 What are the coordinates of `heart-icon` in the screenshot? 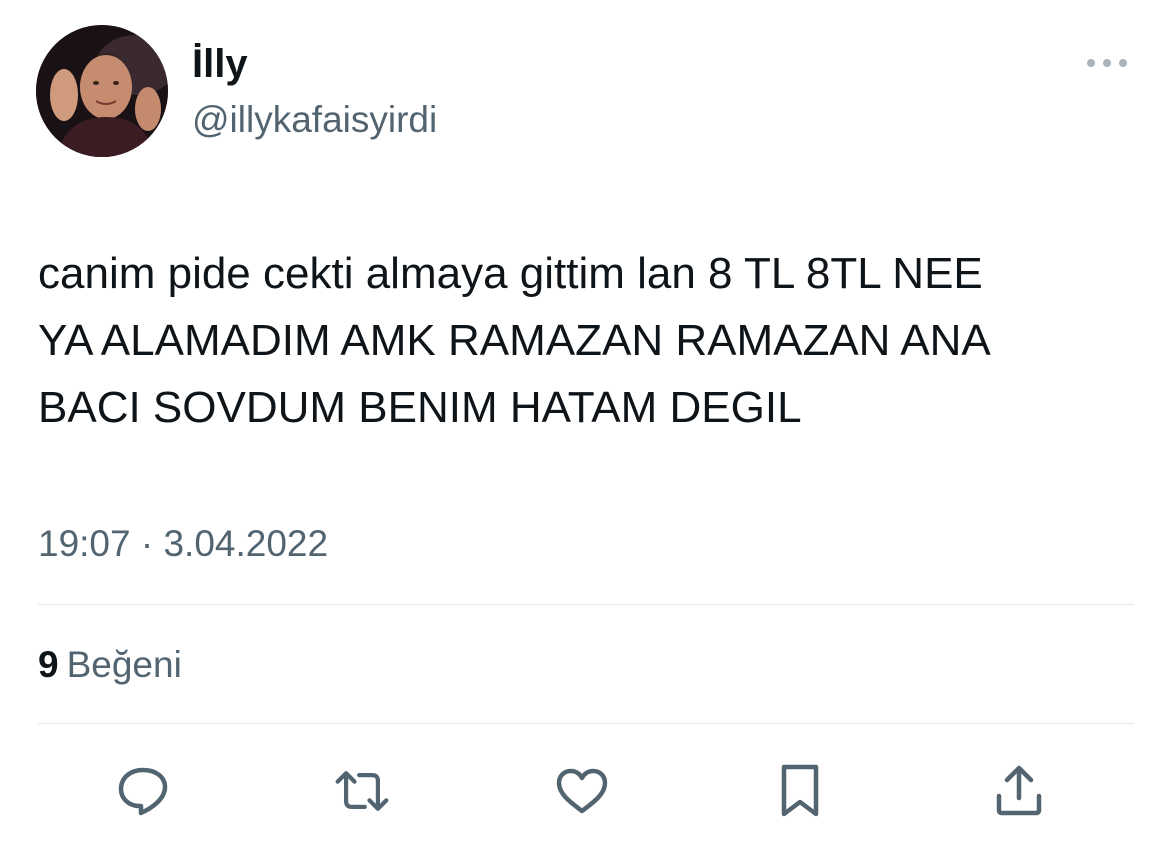 It's located at (582, 791).